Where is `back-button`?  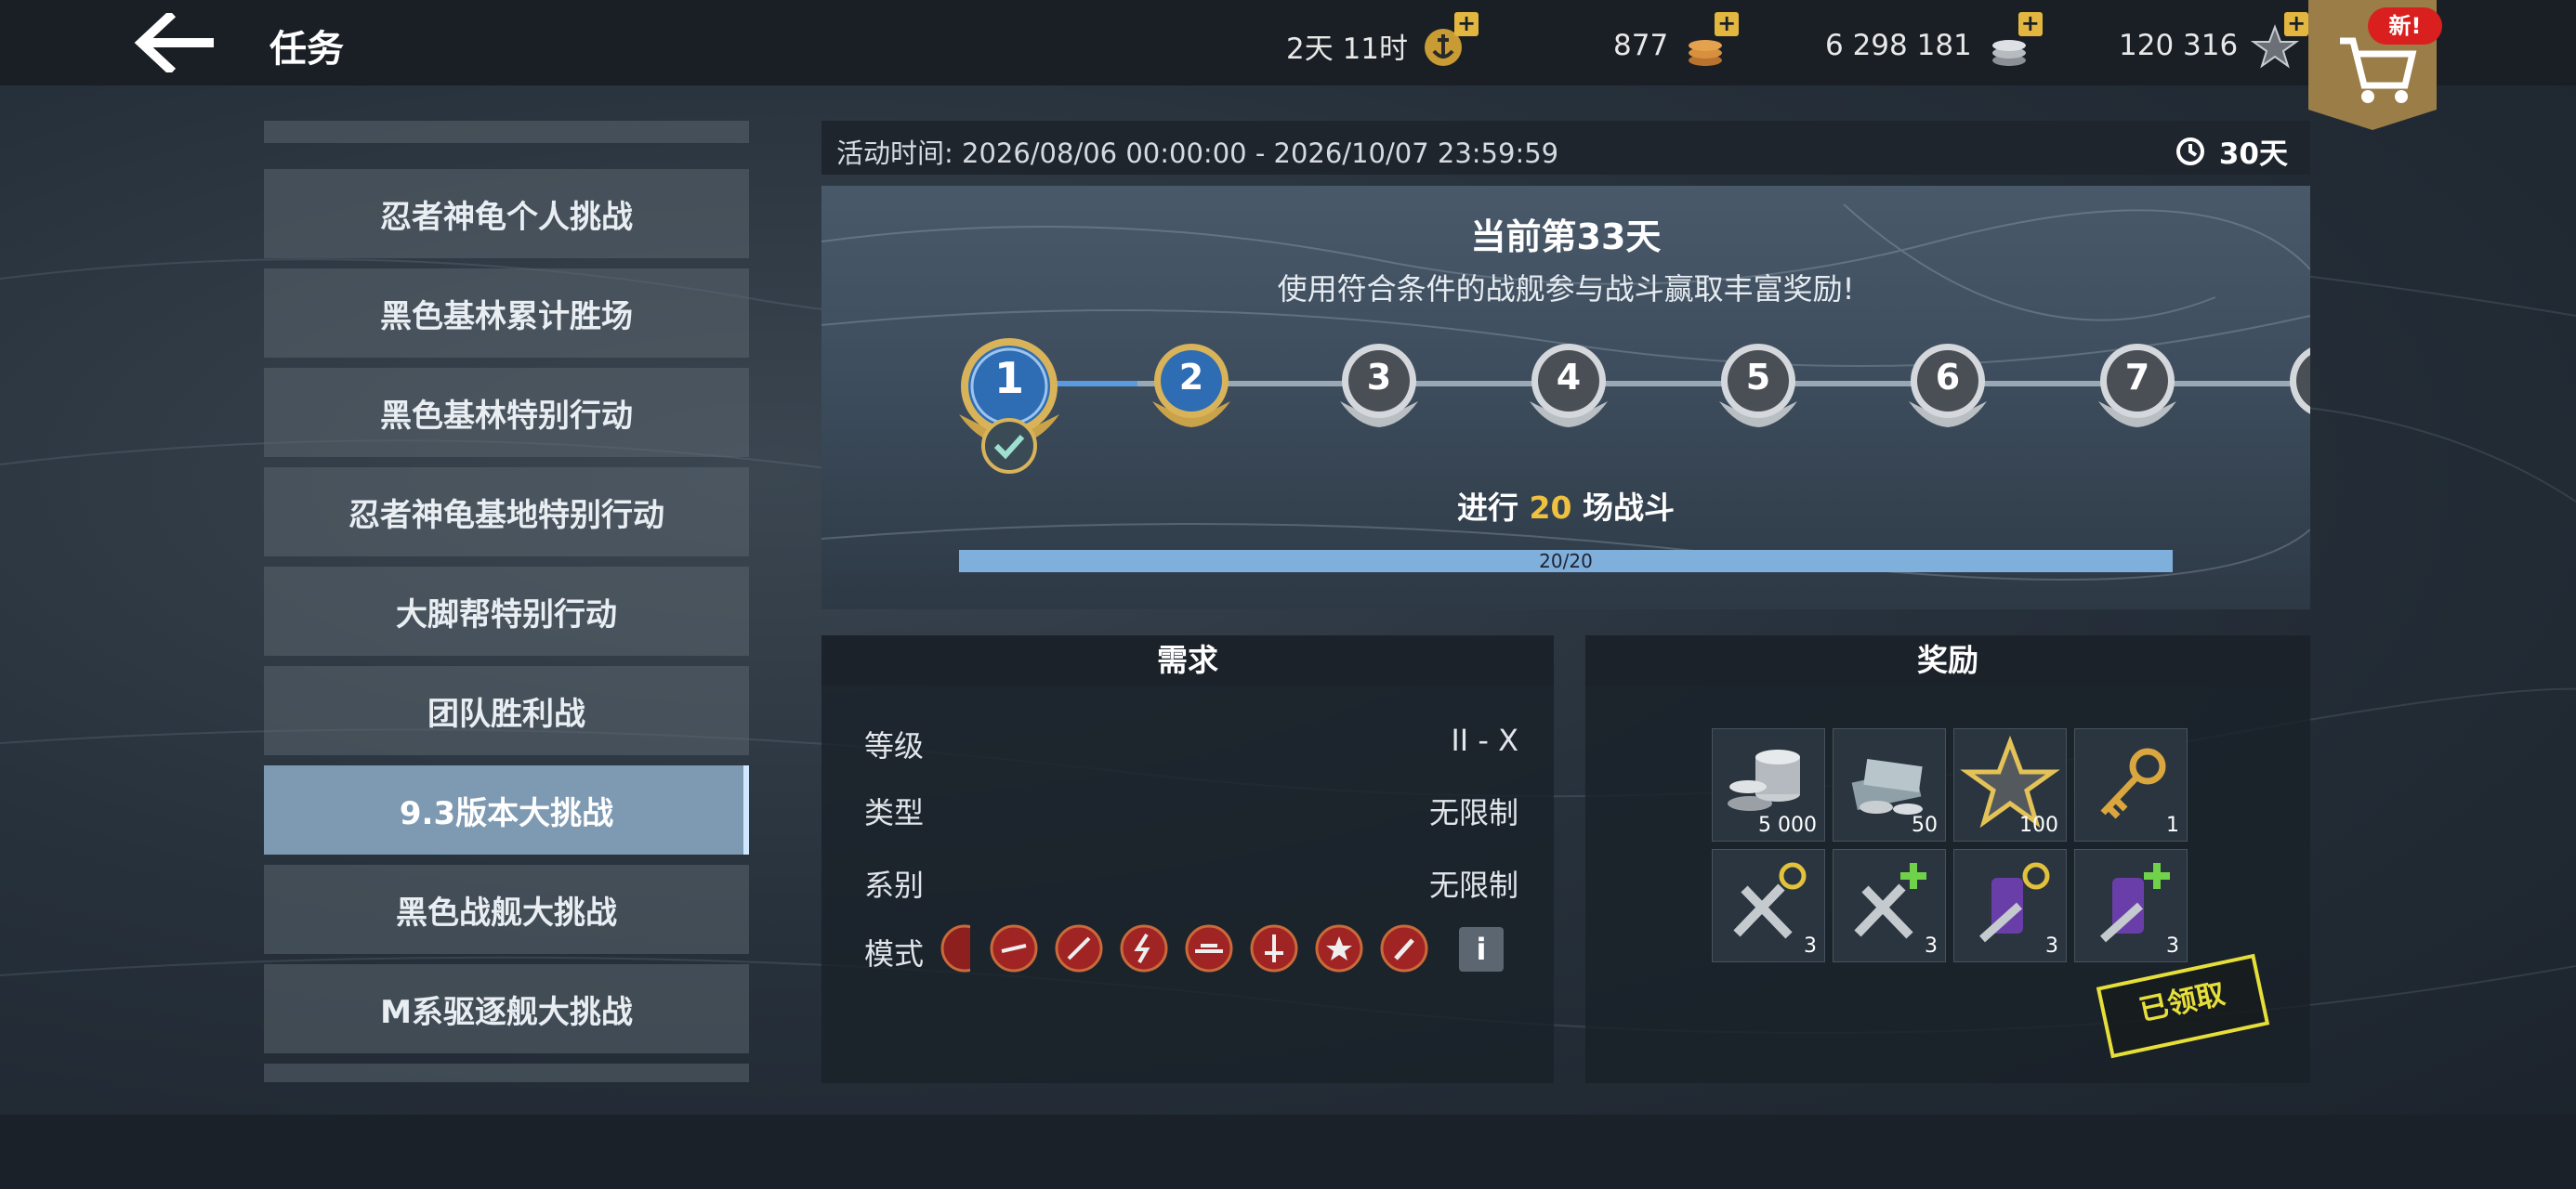
back-button is located at coordinates (174, 43).